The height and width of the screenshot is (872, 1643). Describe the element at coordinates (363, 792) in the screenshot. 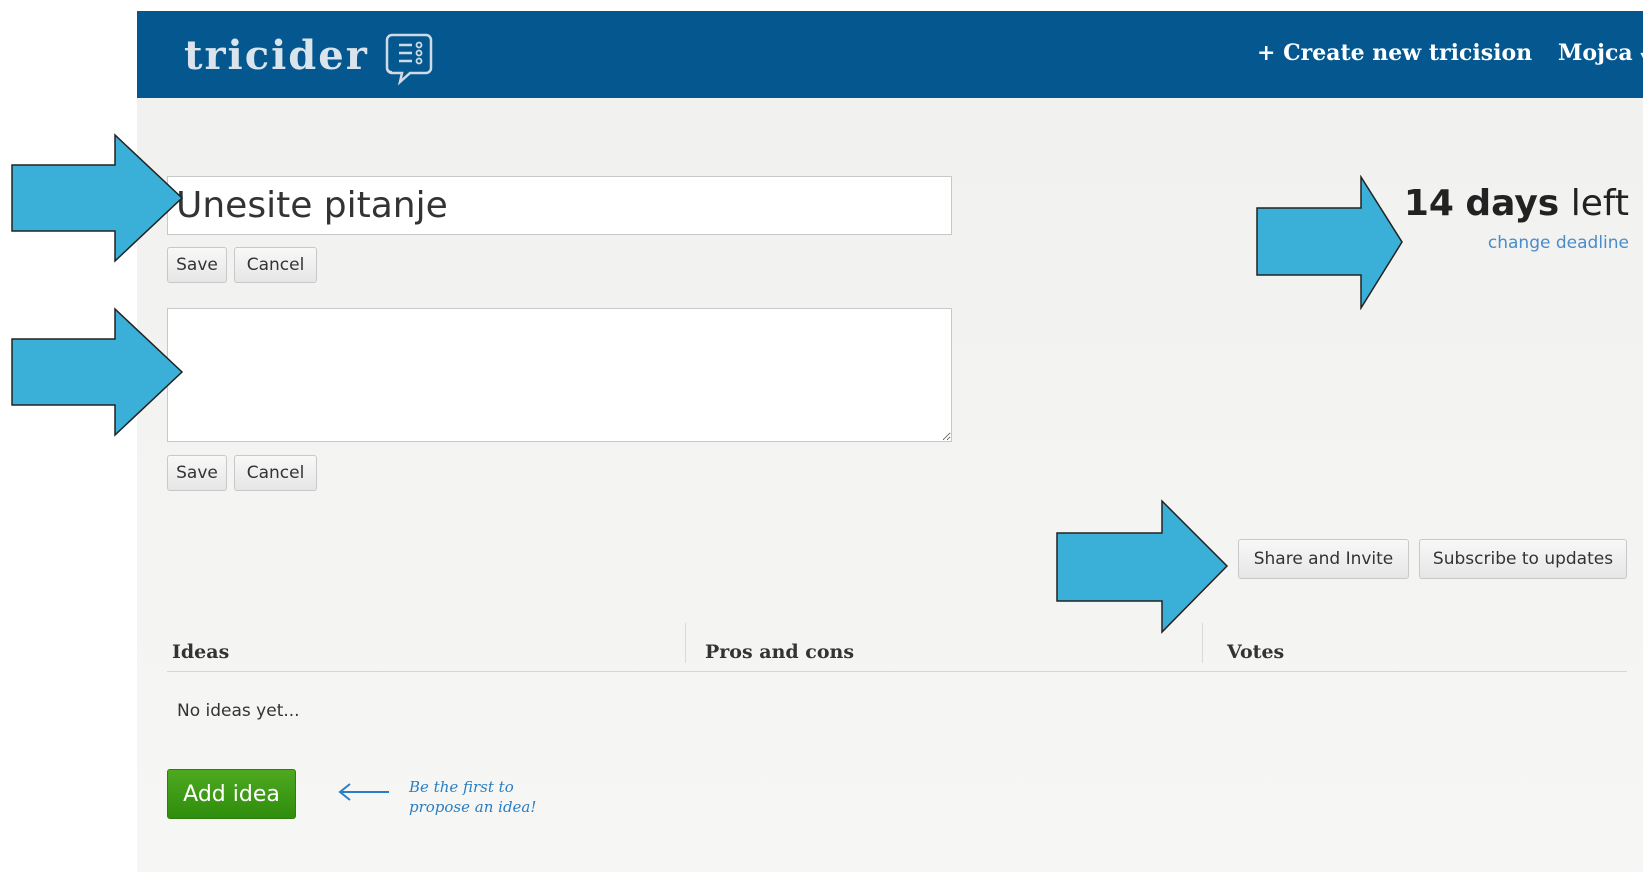

I see `arrow-left-icon` at that location.